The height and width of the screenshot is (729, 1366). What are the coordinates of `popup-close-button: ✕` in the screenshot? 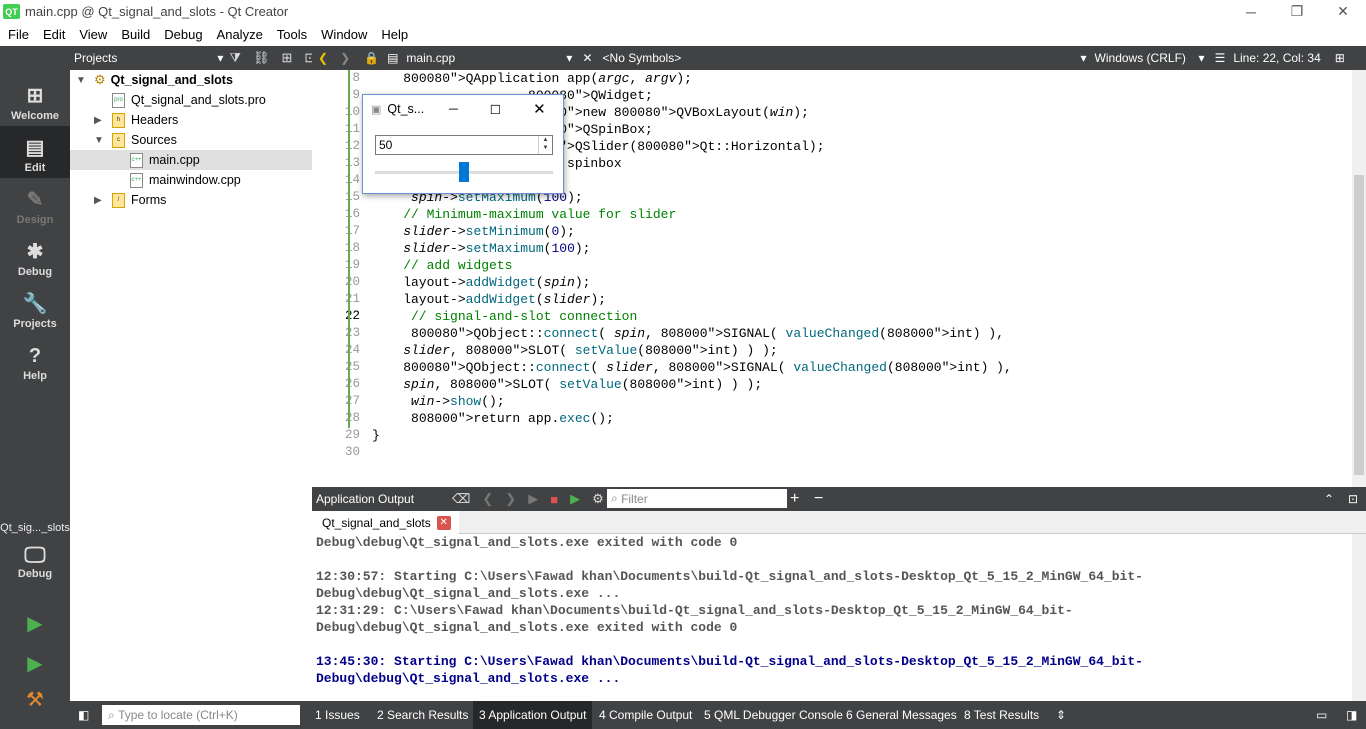 It's located at (539, 109).